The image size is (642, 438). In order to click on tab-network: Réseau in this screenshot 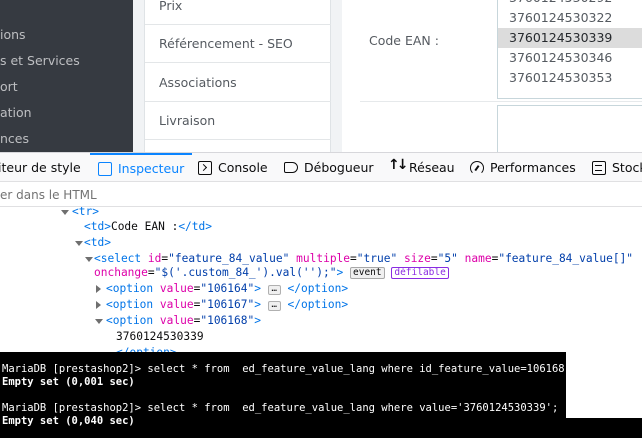, I will do `click(421, 167)`.